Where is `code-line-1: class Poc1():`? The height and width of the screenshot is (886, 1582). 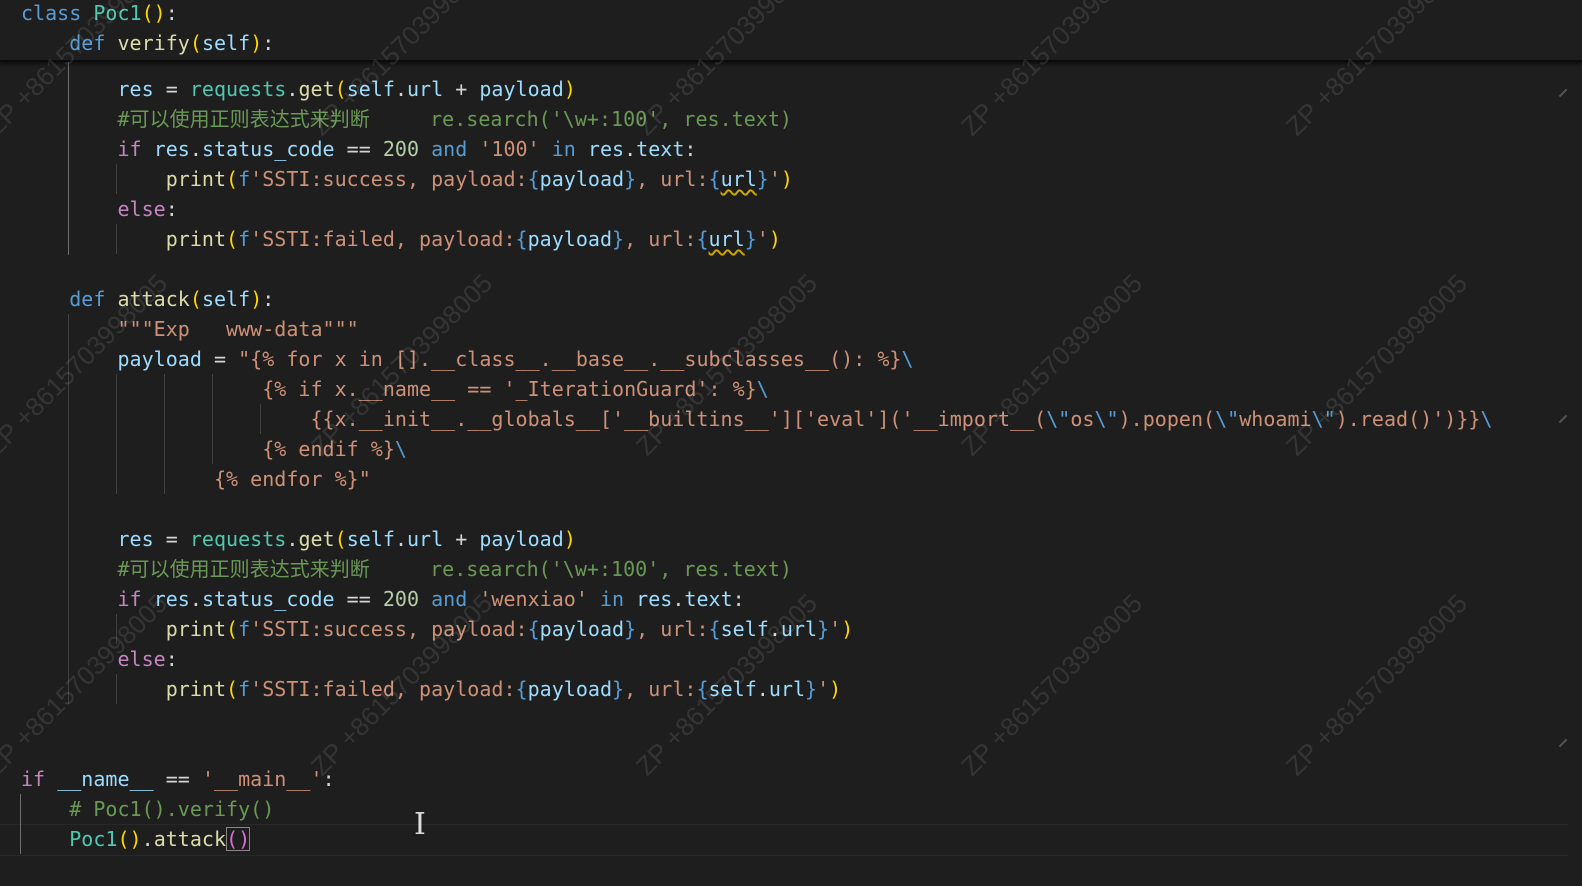 code-line-1: class Poc1(): is located at coordinates (99, 13).